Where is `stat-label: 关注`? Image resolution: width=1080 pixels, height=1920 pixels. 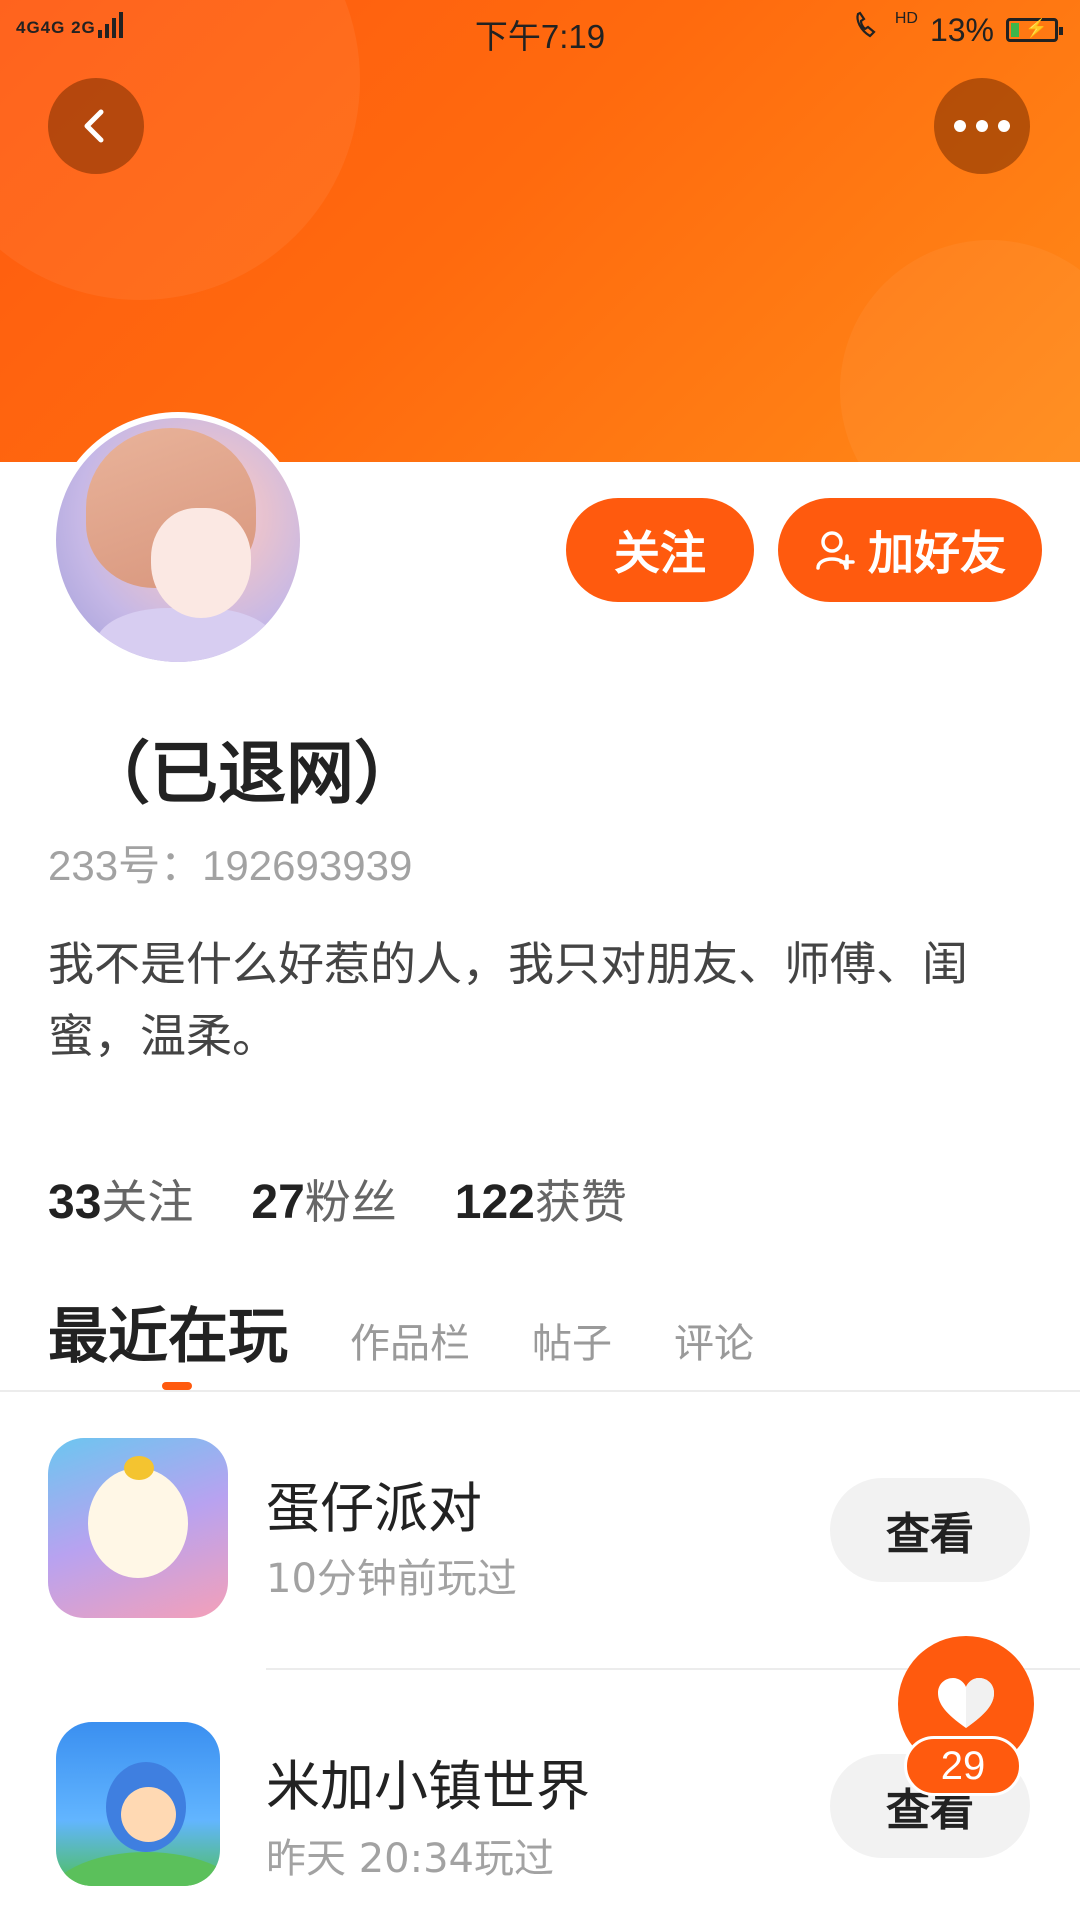
stat-label: 关注 is located at coordinates (147, 1202).